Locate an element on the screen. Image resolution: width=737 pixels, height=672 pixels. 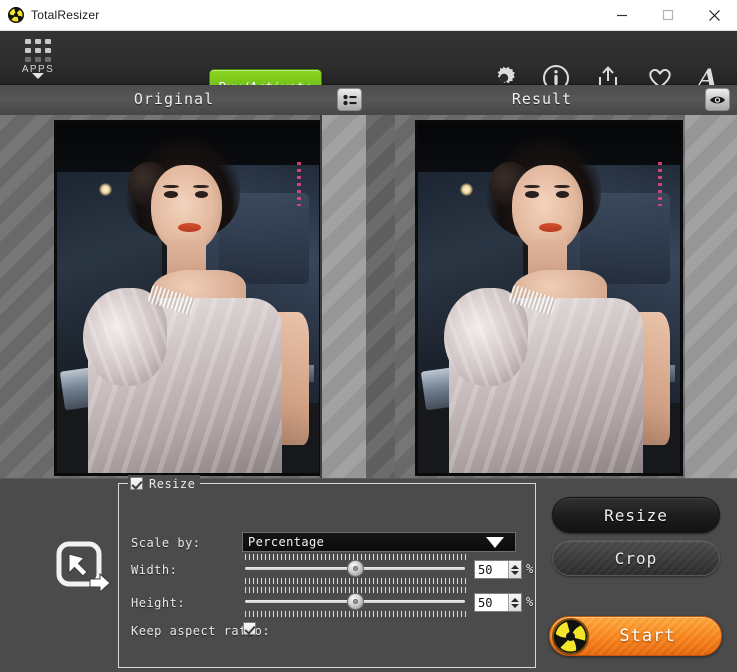
width-unit: % is located at coordinates (530, 569).